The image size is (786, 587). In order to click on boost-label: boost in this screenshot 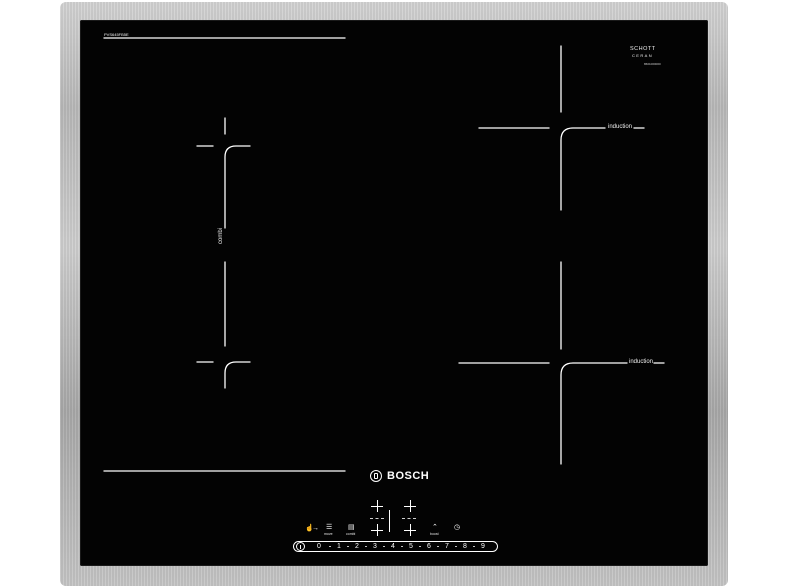, I will do `click(434, 534)`.